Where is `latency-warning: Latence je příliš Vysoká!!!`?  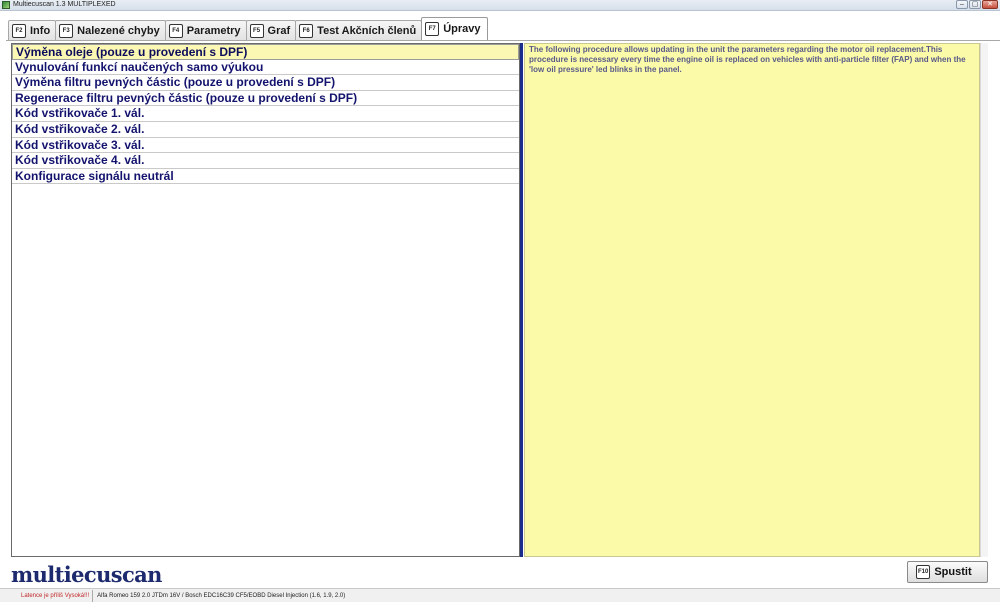
latency-warning: Latence je příliš Vysoká!!! is located at coordinates (56, 595).